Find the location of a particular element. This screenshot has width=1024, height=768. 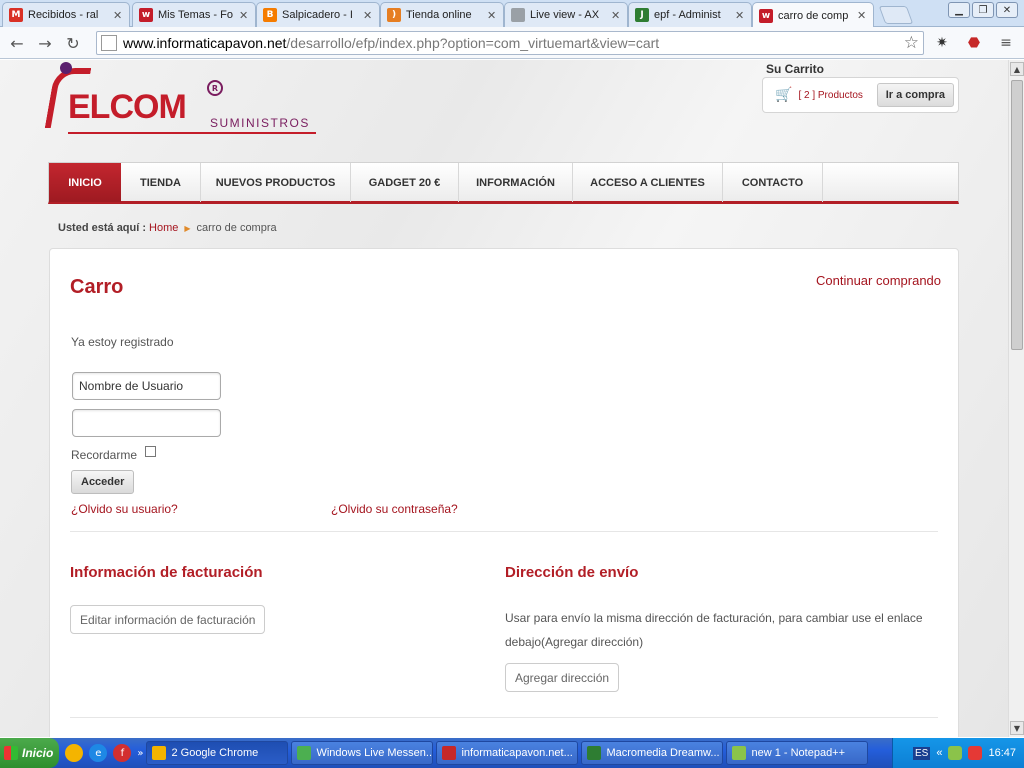

section-divider-bottom is located at coordinates (504, 717).